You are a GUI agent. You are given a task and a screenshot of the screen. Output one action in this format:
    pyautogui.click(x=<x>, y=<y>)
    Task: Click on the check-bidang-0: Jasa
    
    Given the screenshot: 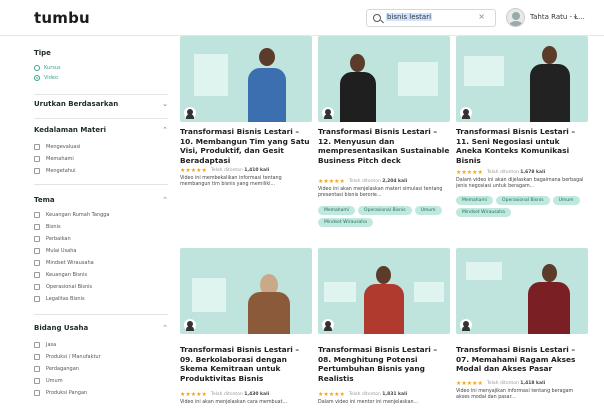 What is the action you would take?
    pyautogui.click(x=45, y=344)
    